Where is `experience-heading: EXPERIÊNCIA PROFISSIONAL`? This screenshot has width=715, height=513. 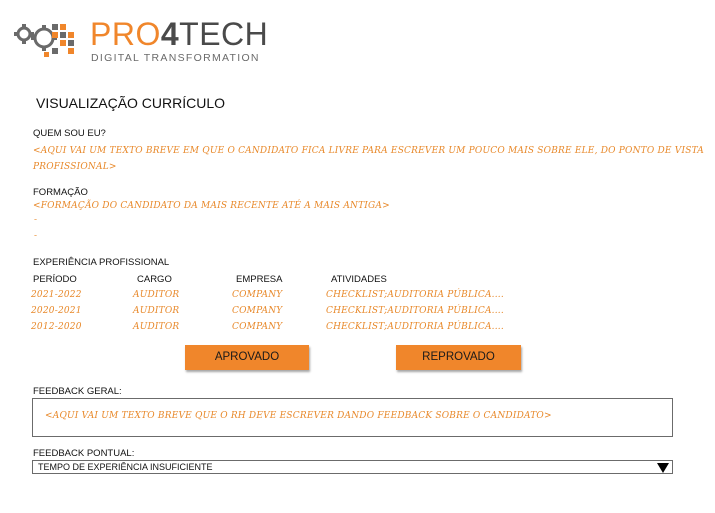
experience-heading: EXPERIÊNCIA PROFISSIONAL is located at coordinates (101, 262).